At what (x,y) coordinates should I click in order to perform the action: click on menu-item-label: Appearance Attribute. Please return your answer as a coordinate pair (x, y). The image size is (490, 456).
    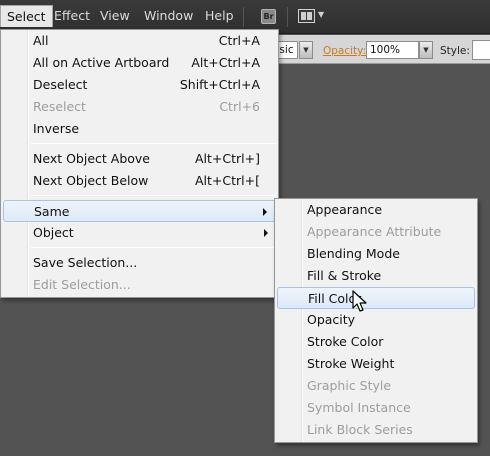
    Looking at the image, I should click on (374, 231).